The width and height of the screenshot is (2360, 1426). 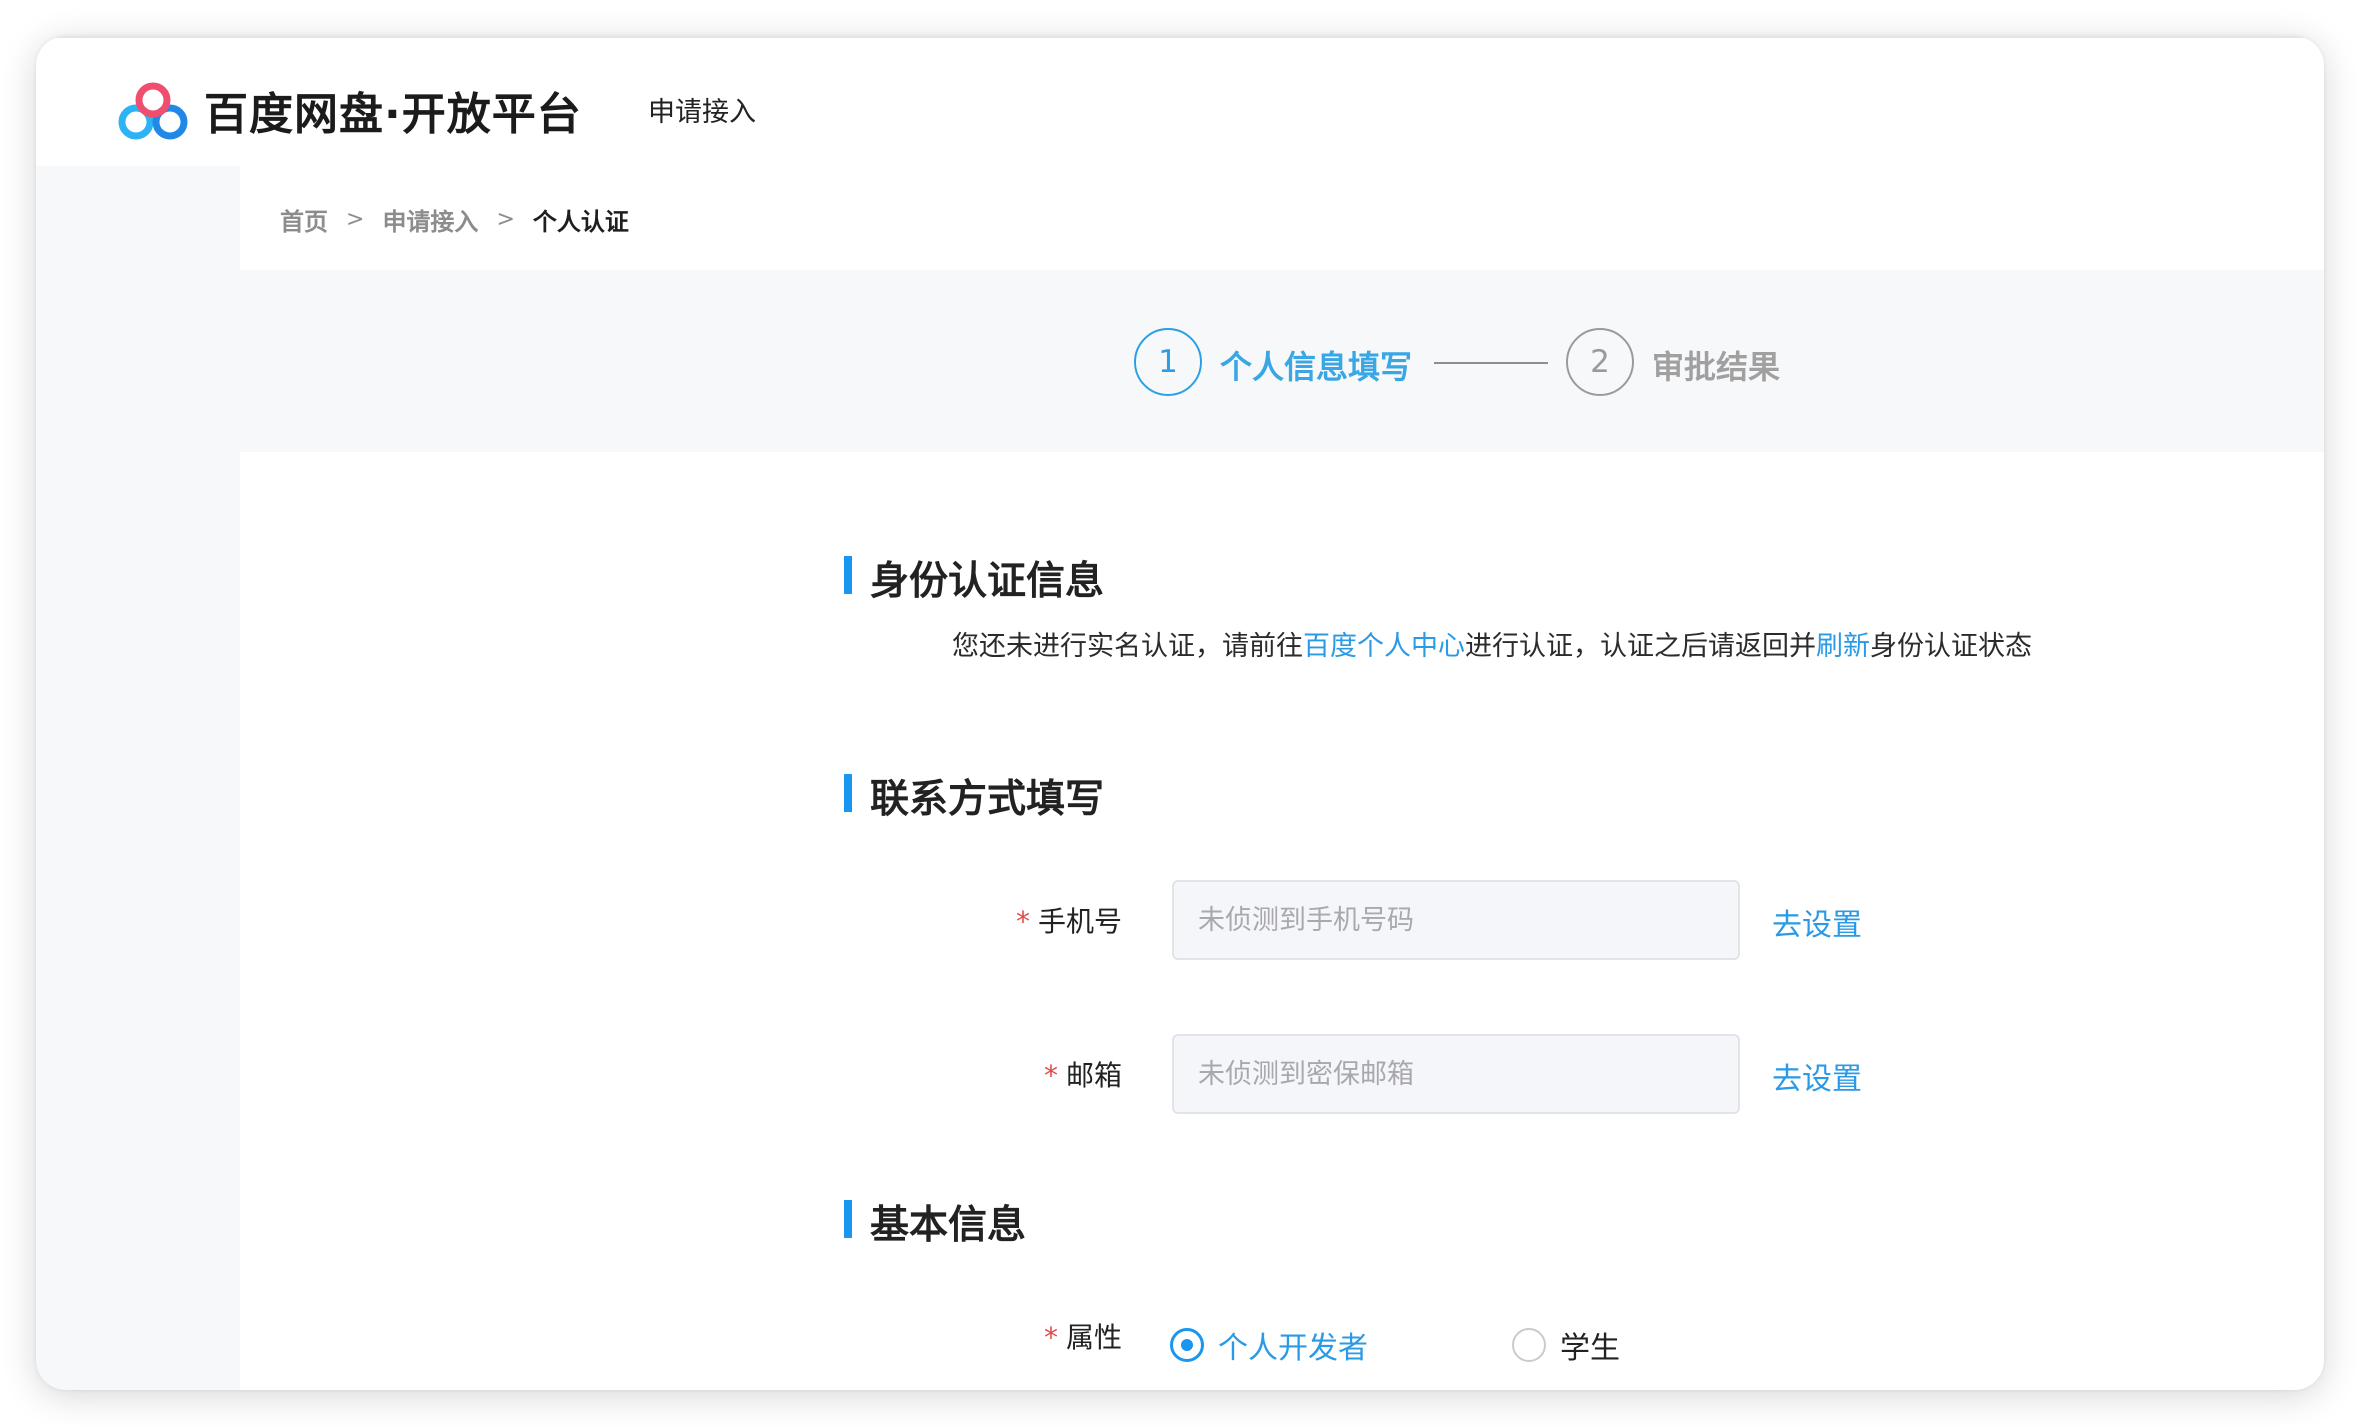 I want to click on top-navbar: 百度网盘·开放平台 申请接入, so click(x=1180, y=101).